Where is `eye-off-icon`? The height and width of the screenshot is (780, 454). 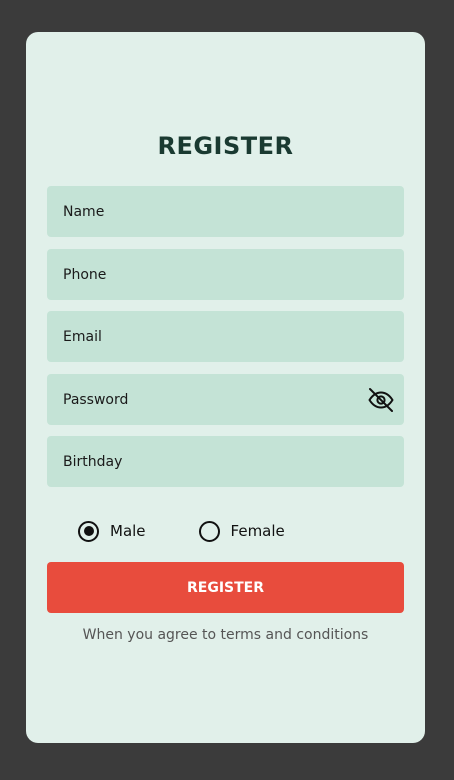
eye-off-icon is located at coordinates (381, 400).